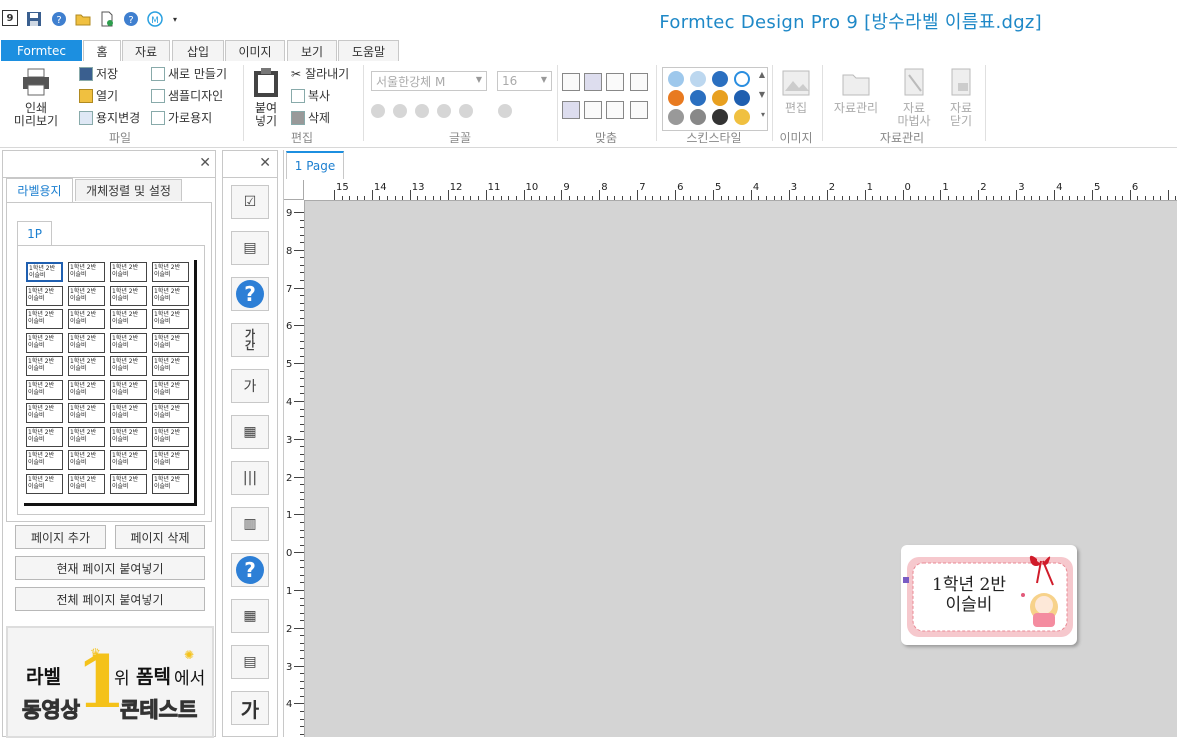 This screenshot has width=1177, height=738. What do you see at coordinates (189, 73) in the screenshot?
I see `new-button: 새로 만들기` at bounding box center [189, 73].